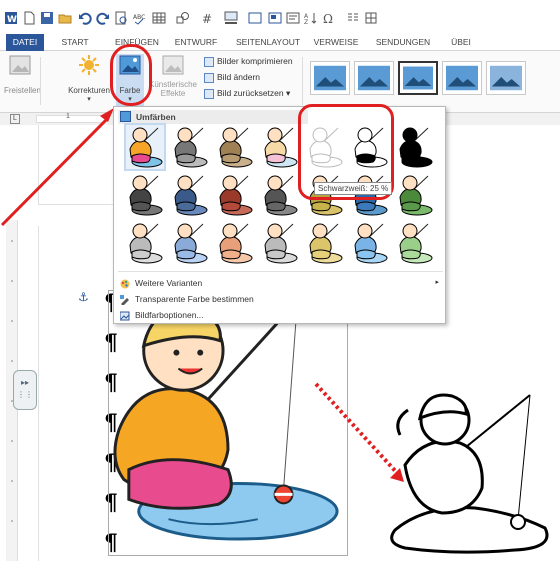 The width and height of the screenshot is (560, 561). I want to click on bild-aendern-label: Bild ändern, so click(239, 77).